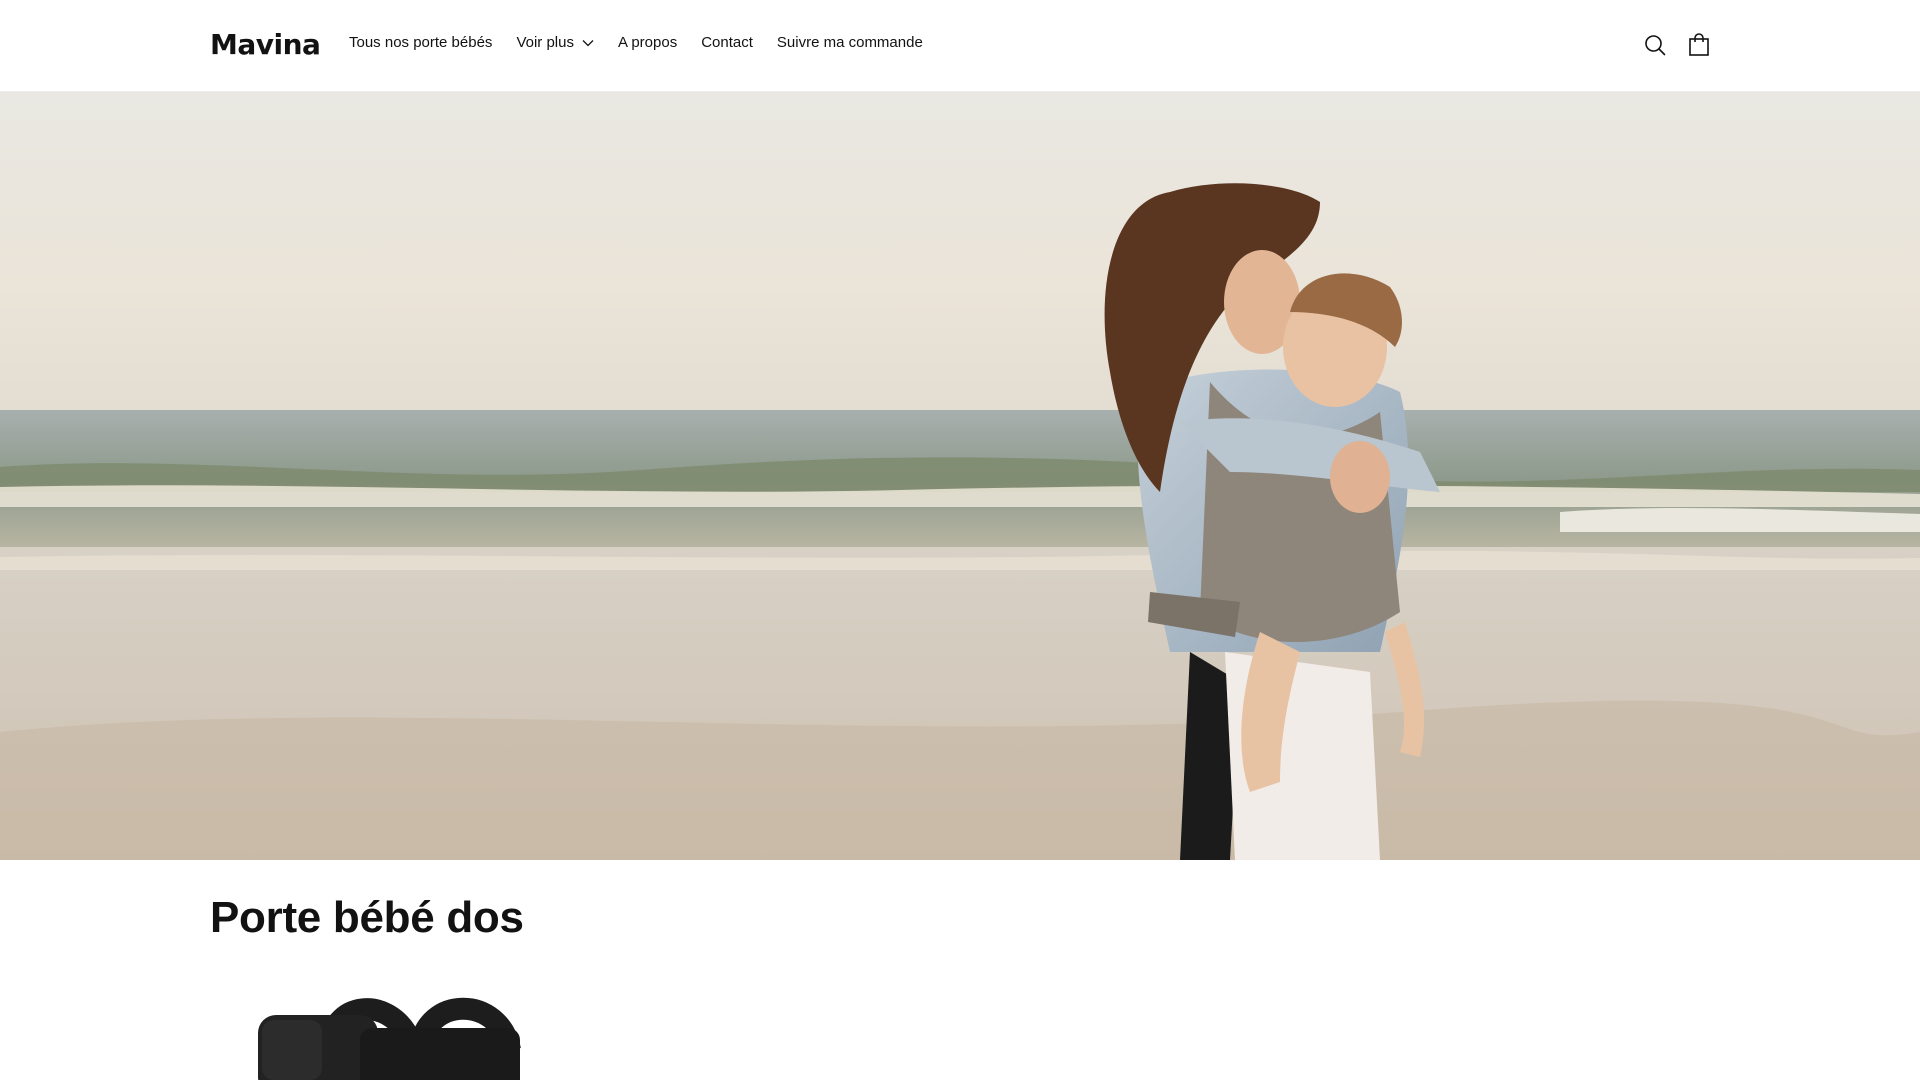 The width and height of the screenshot is (1920, 1080). I want to click on chevron-down-icon, so click(588, 42).